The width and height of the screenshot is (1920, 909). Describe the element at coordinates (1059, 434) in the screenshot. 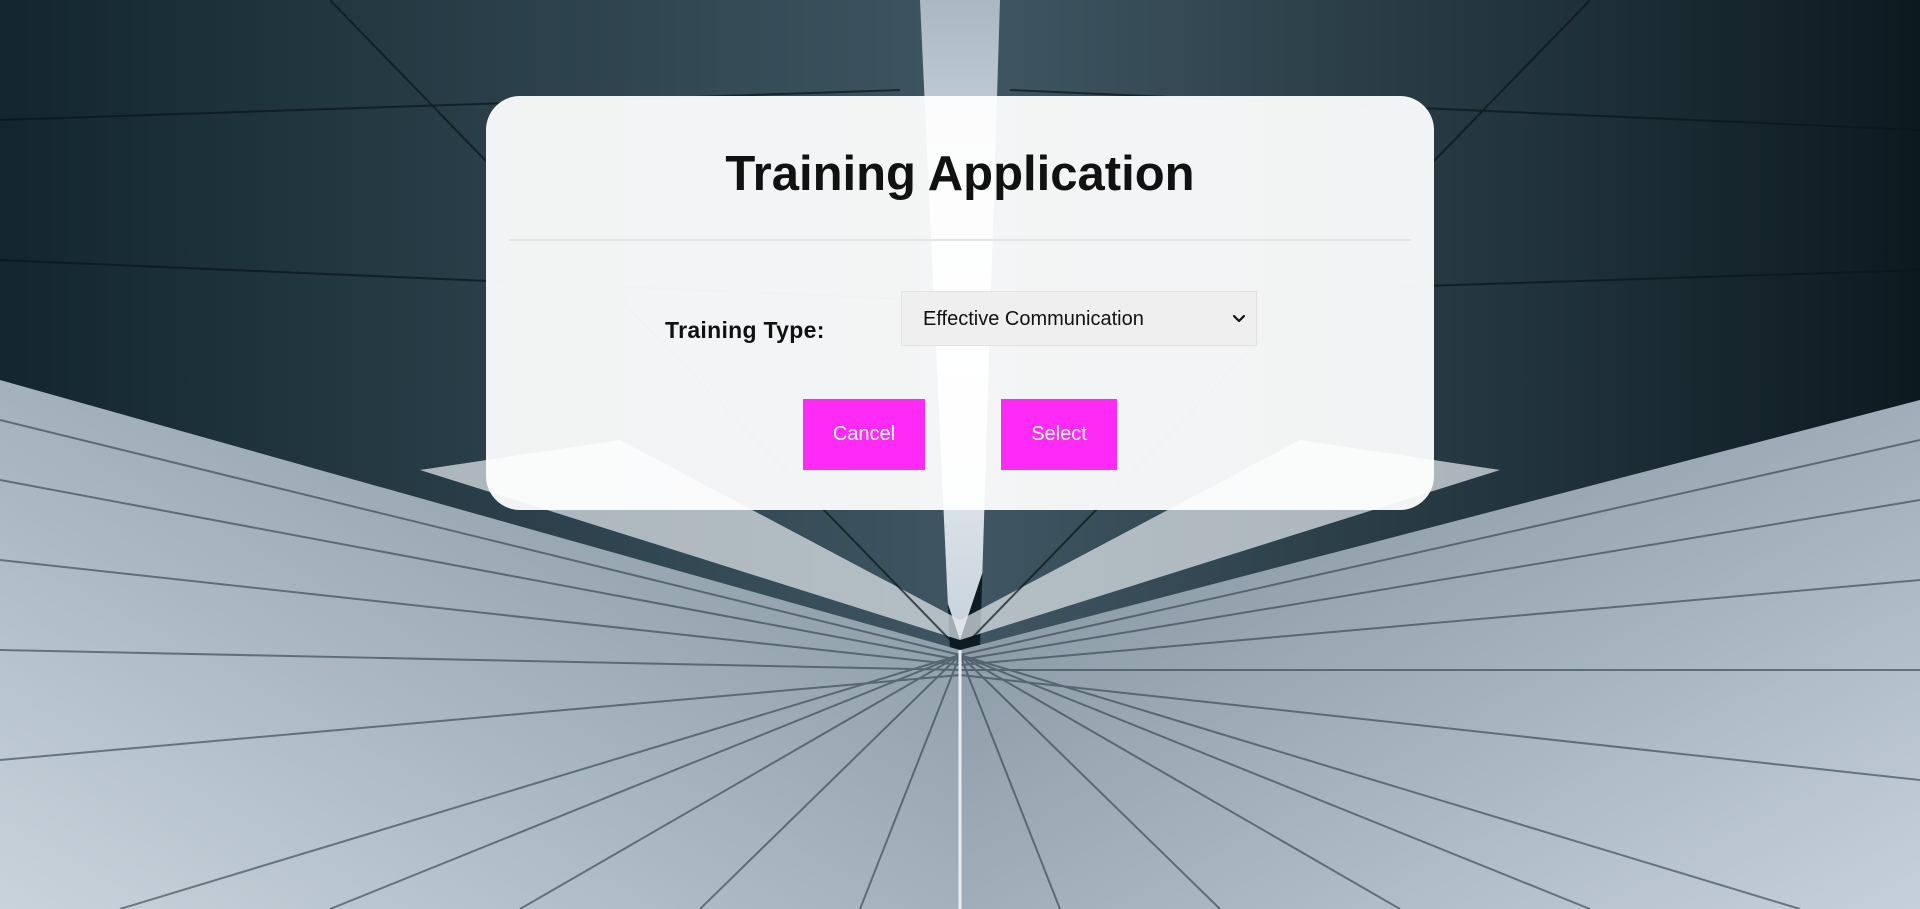

I see `select-button: Select` at that location.